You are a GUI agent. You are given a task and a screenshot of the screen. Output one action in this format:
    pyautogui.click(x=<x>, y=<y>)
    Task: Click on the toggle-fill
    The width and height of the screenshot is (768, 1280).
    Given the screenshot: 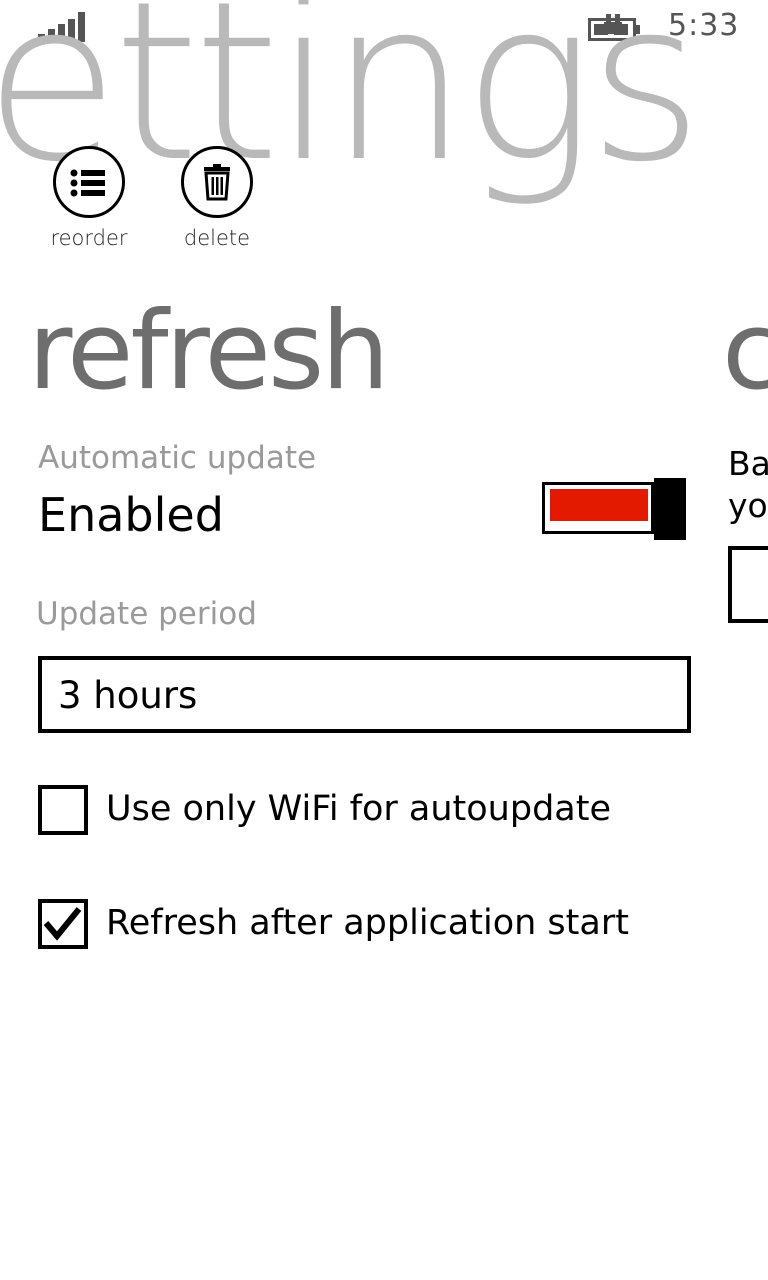 What is the action you would take?
    pyautogui.click(x=599, y=505)
    